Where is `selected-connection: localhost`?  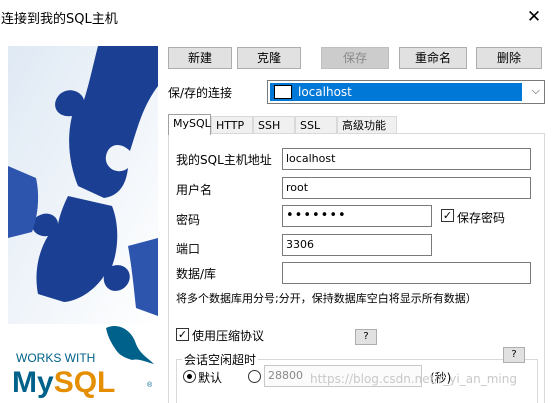
selected-connection: localhost is located at coordinates (325, 92).